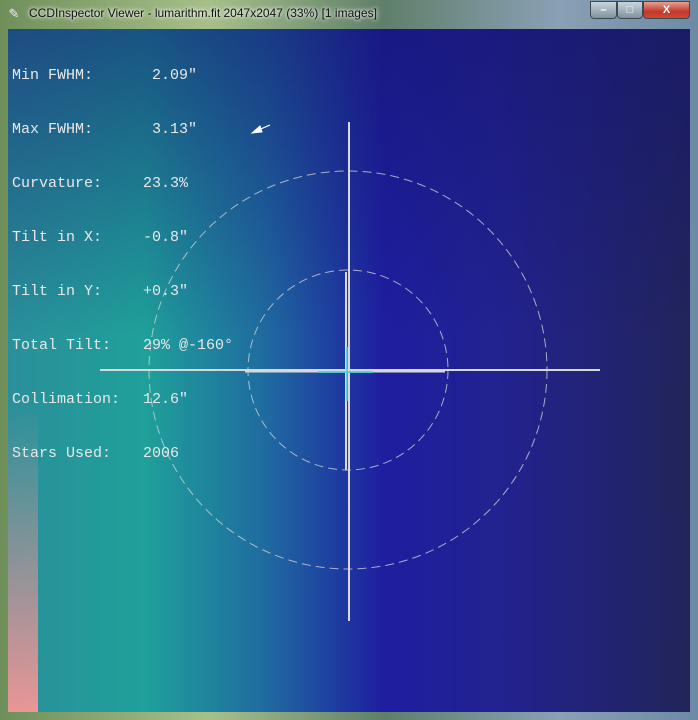 The width and height of the screenshot is (698, 720). What do you see at coordinates (122, 130) in the screenshot?
I see `stat-max-fwhm: Max FWHM: 3.13"` at bounding box center [122, 130].